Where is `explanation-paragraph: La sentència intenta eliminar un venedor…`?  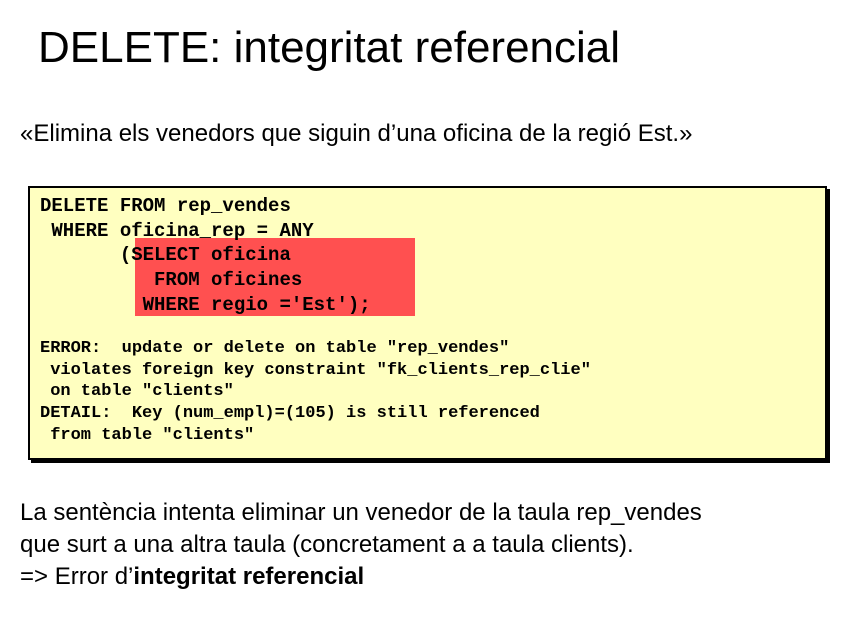
explanation-paragraph: La sentència intenta eliminar un venedor… is located at coordinates (361, 545).